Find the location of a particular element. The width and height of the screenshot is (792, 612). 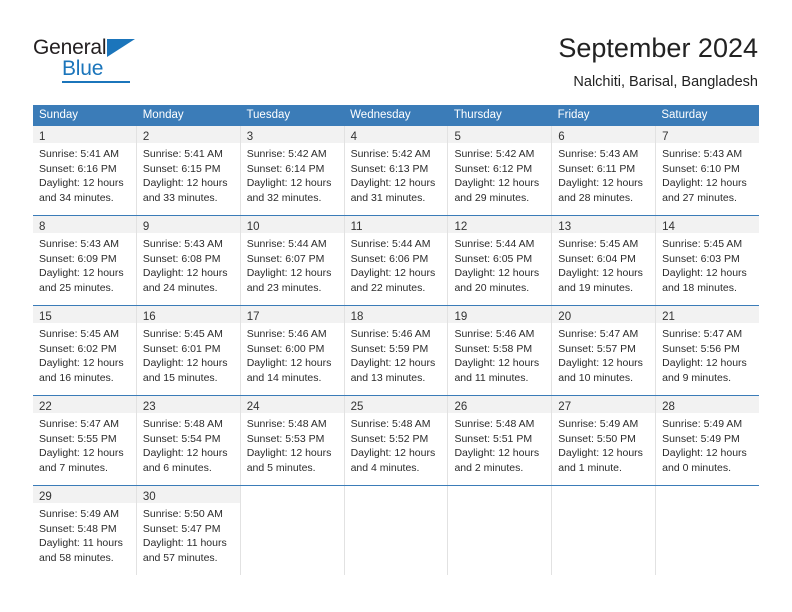

daylight-text-line2: and 32 minutes. is located at coordinates (284, 197).